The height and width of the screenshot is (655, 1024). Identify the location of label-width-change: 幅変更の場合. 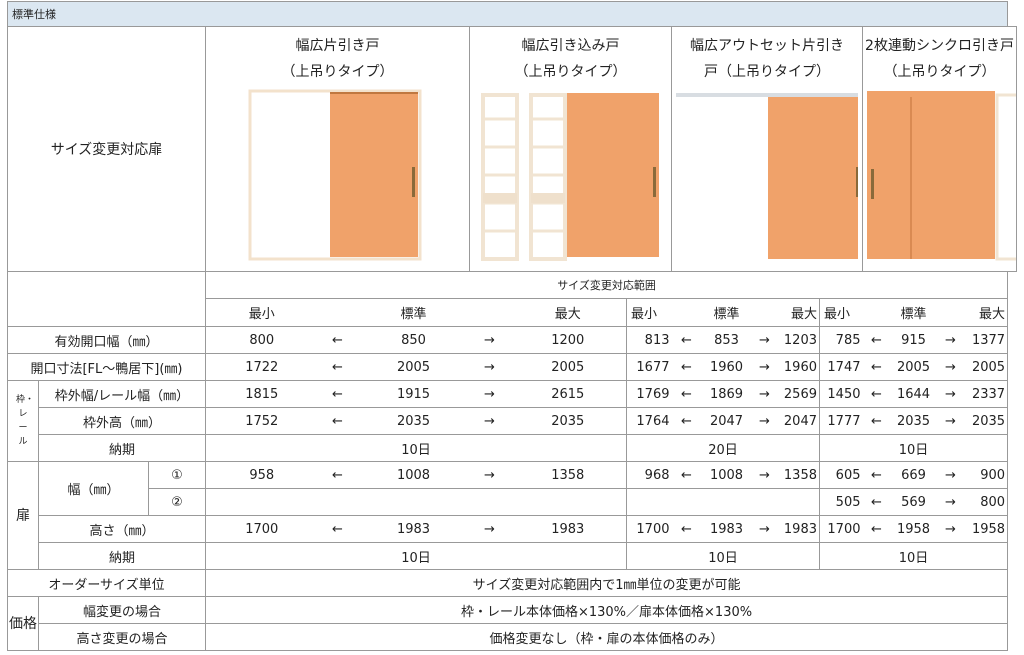
(122, 610).